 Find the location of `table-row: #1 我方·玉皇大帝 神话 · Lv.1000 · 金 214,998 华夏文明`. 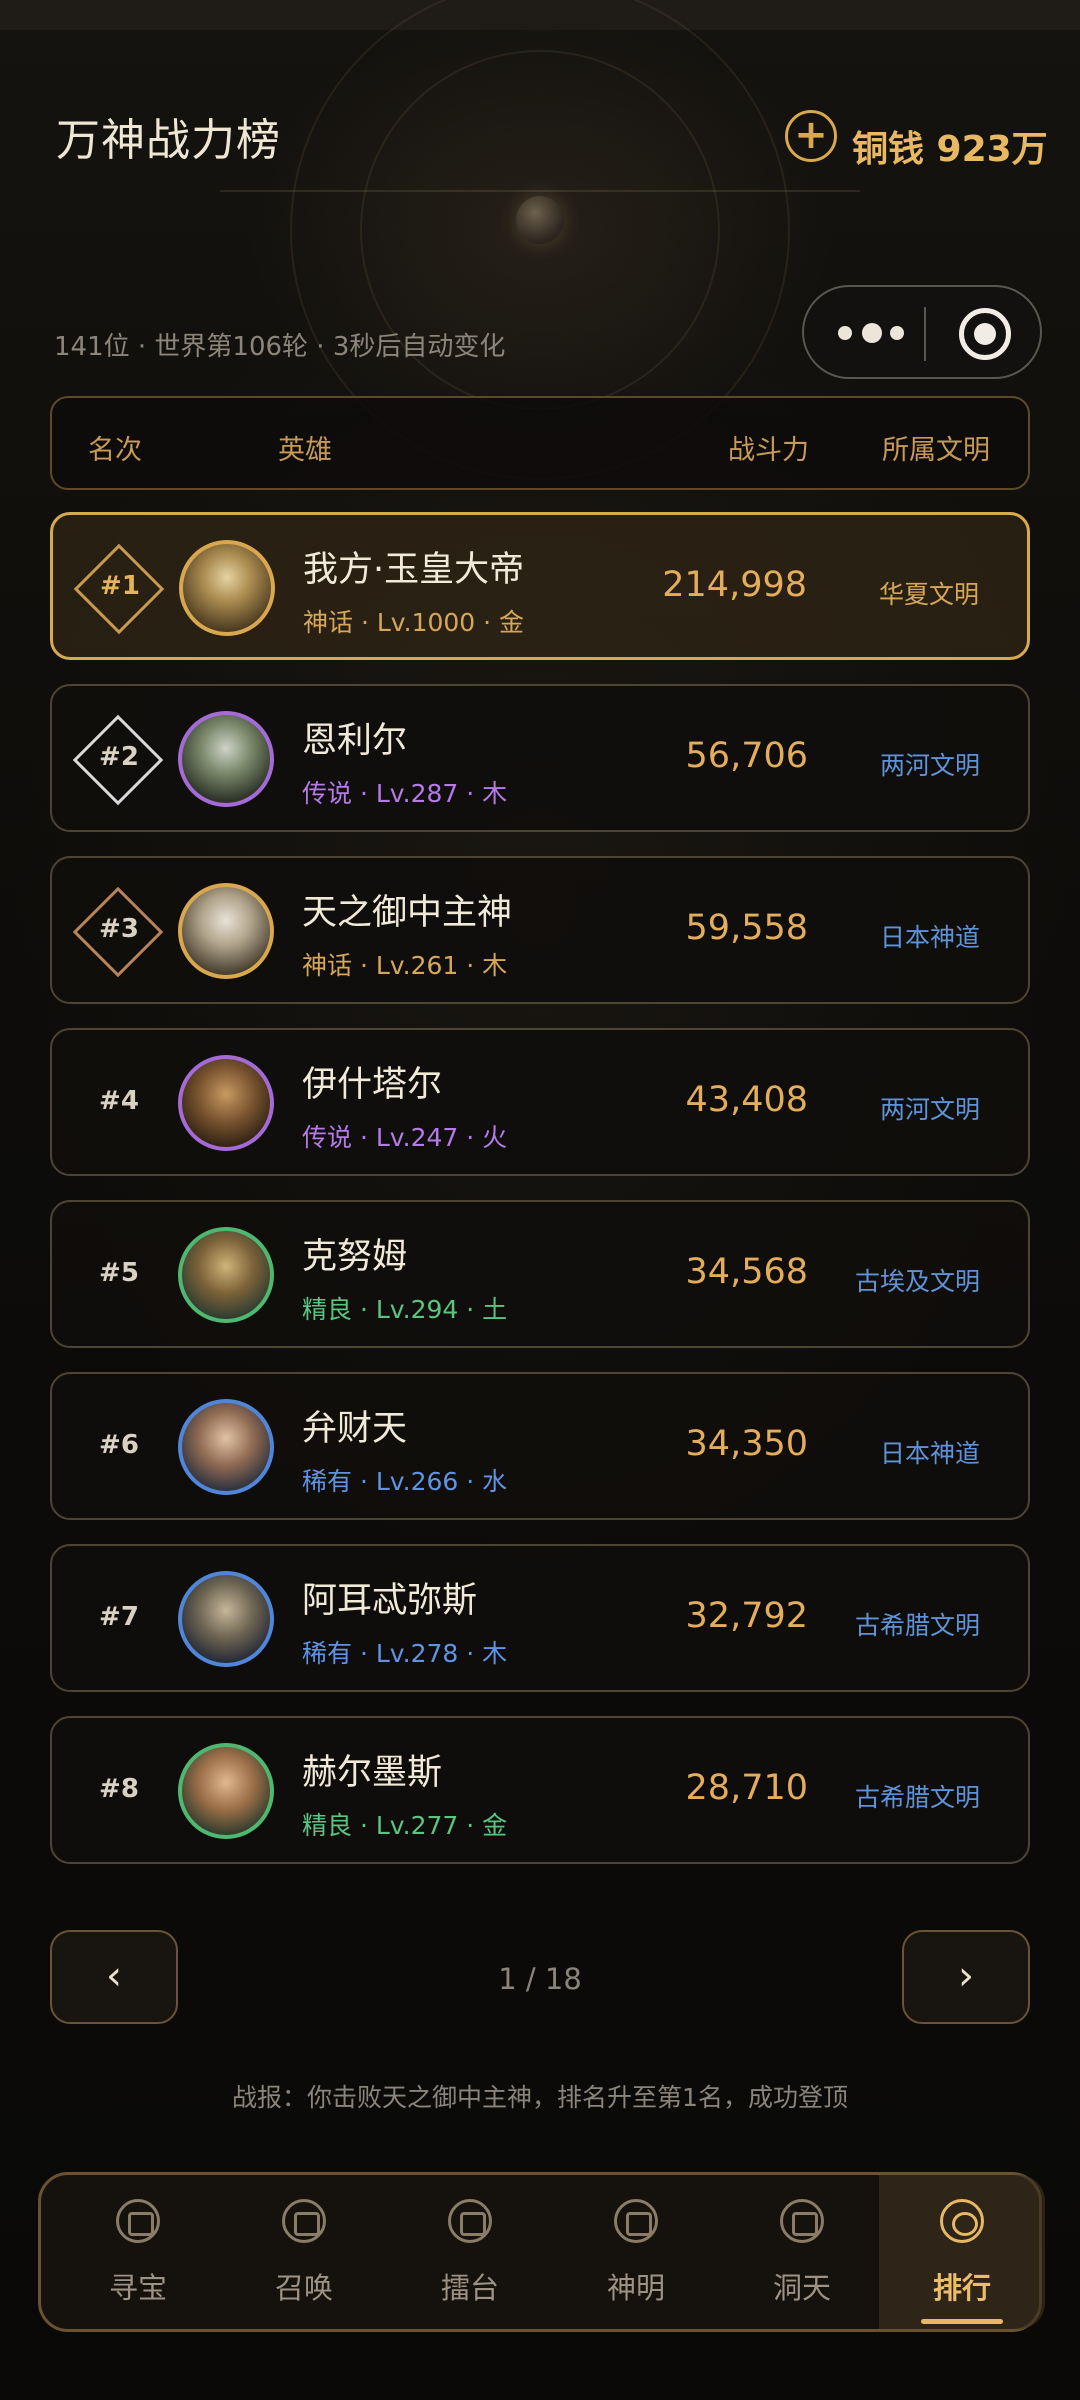

table-row: #1 我方·玉皇大帝 神话 · Lv.1000 · 金 214,998 华夏文明 is located at coordinates (540, 586).